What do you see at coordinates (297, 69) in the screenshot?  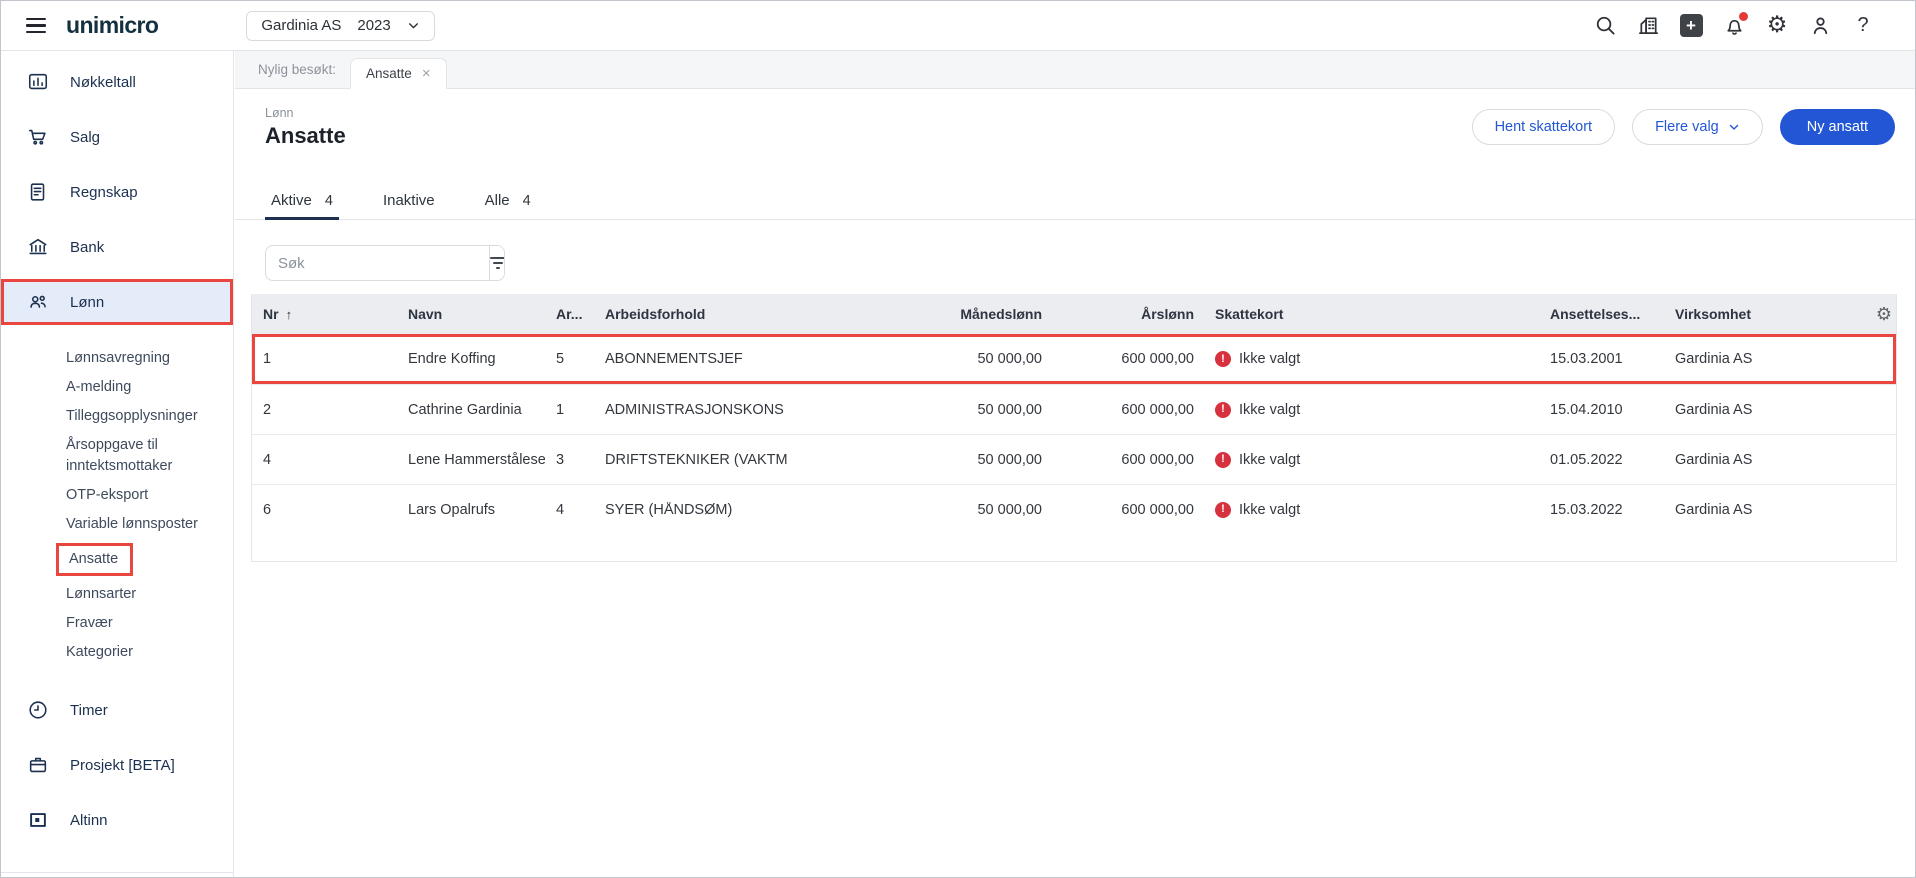 I see `recently-visited-label: Nylig besøkt:` at bounding box center [297, 69].